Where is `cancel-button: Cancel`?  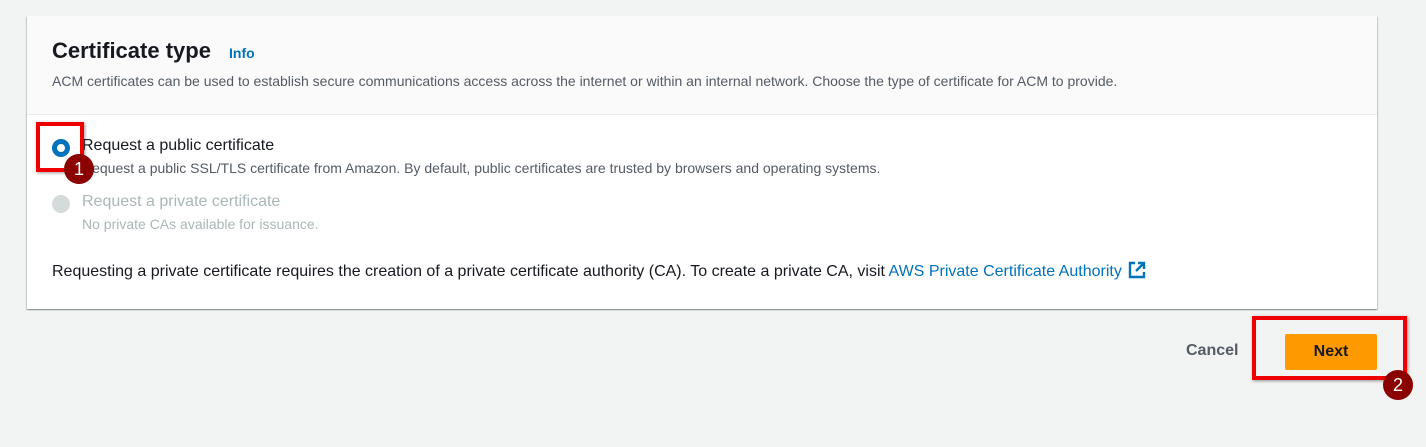
cancel-button: Cancel is located at coordinates (1212, 351).